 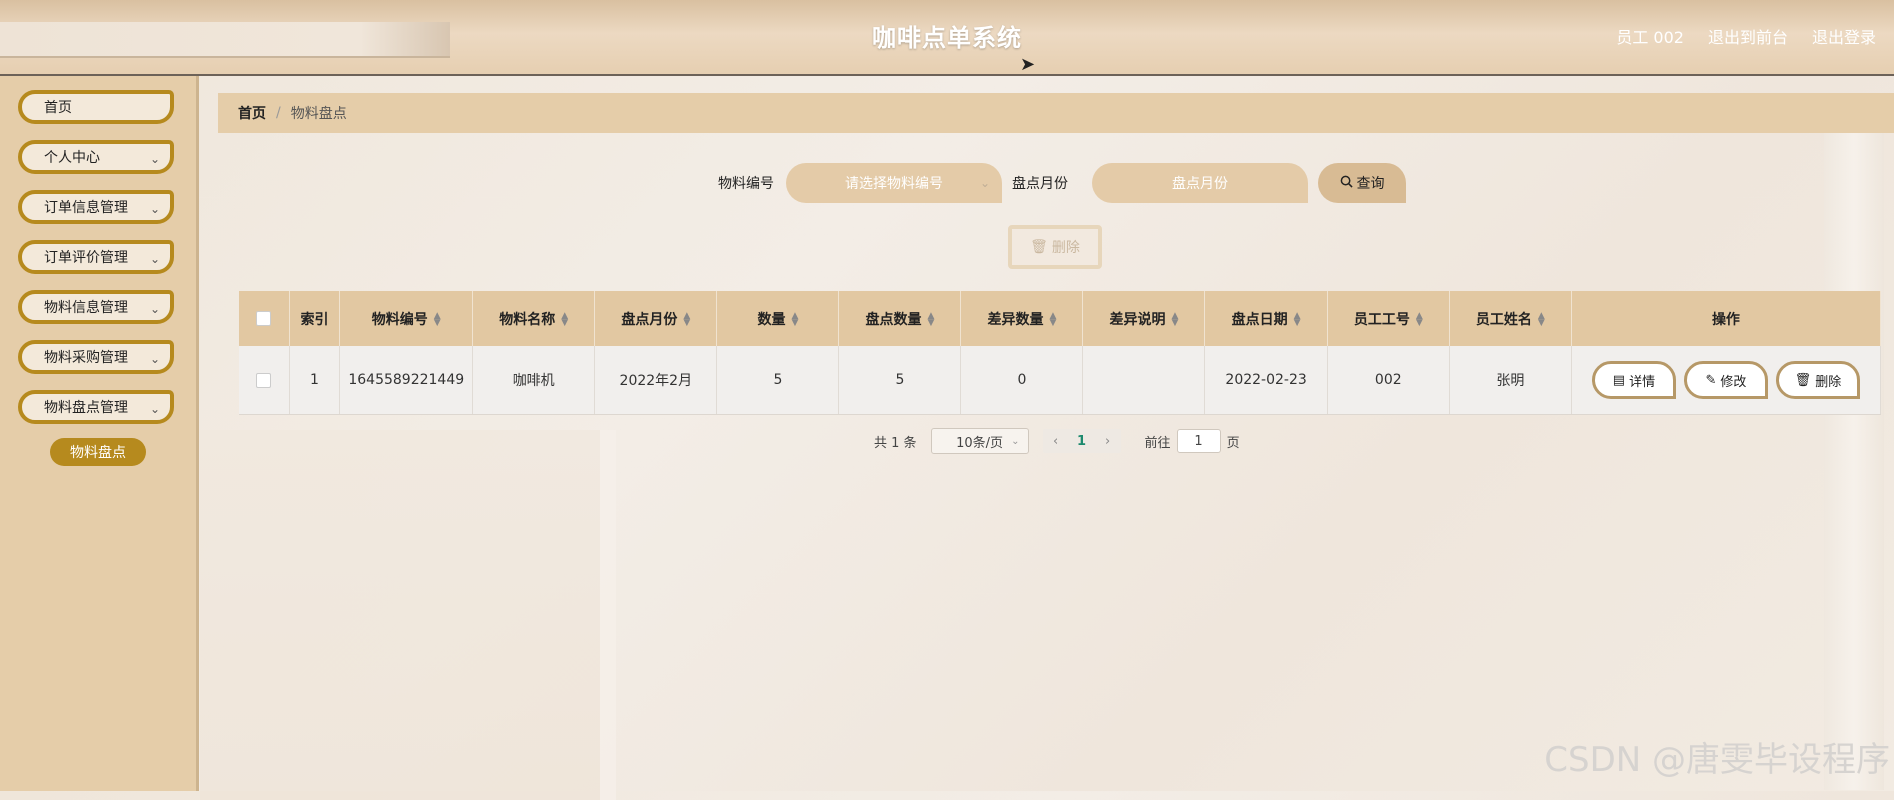 What do you see at coordinates (1370, 184) in the screenshot?
I see `query-button-label: 查询` at bounding box center [1370, 184].